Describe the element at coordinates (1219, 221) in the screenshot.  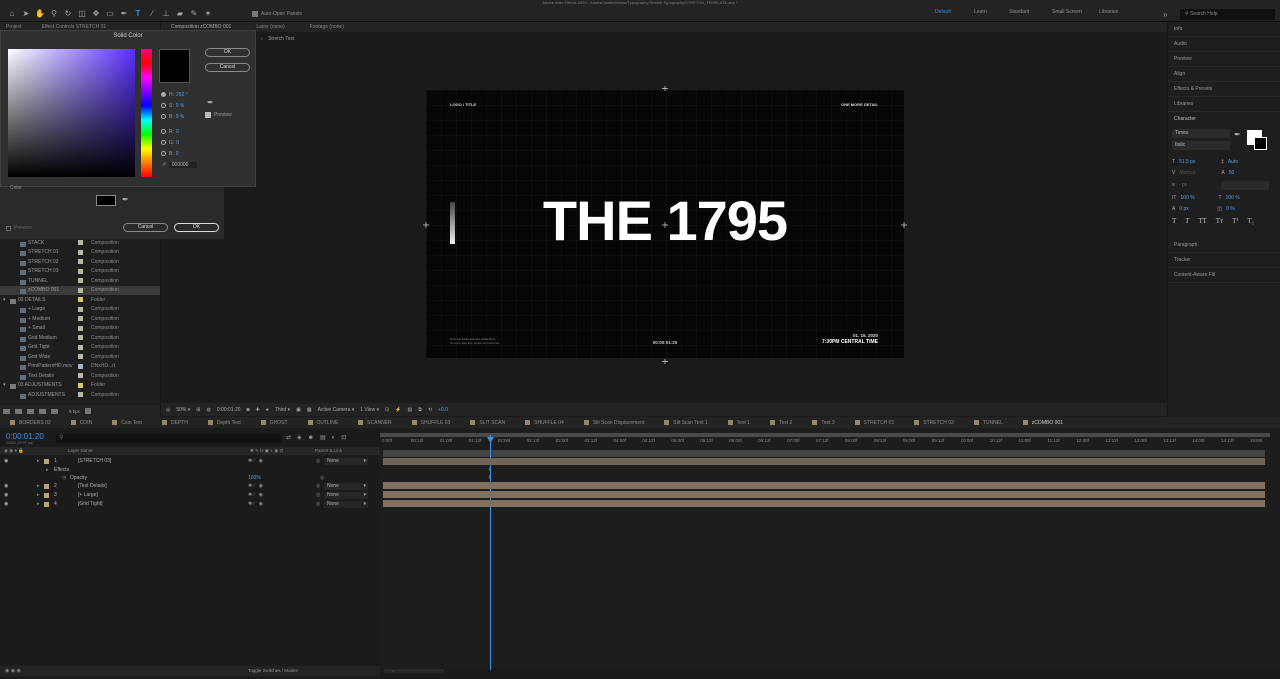
I see `small-caps-icon: Tт` at that location.